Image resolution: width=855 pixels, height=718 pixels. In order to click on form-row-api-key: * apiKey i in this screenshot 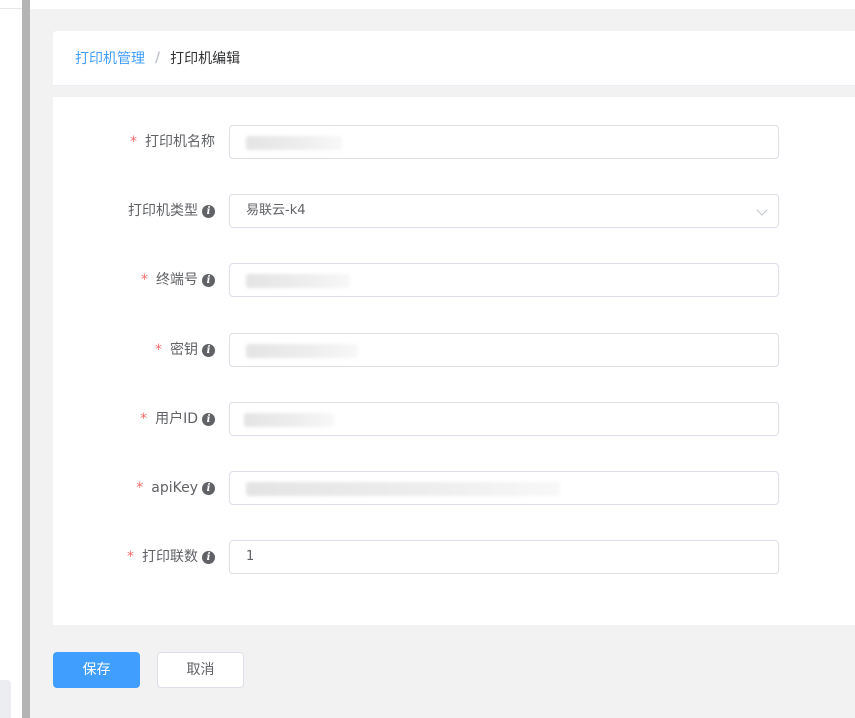, I will do `click(454, 488)`.